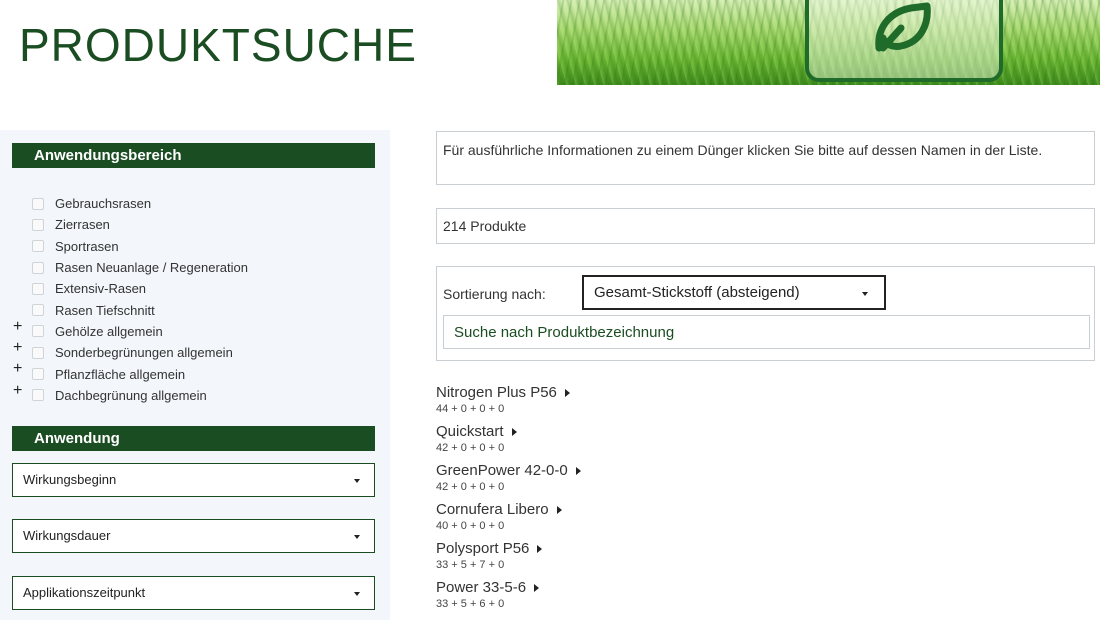 The width and height of the screenshot is (1100, 620). Describe the element at coordinates (470, 409) in the screenshot. I see `product-npk: 44 + 0 + 0 + 0` at that location.